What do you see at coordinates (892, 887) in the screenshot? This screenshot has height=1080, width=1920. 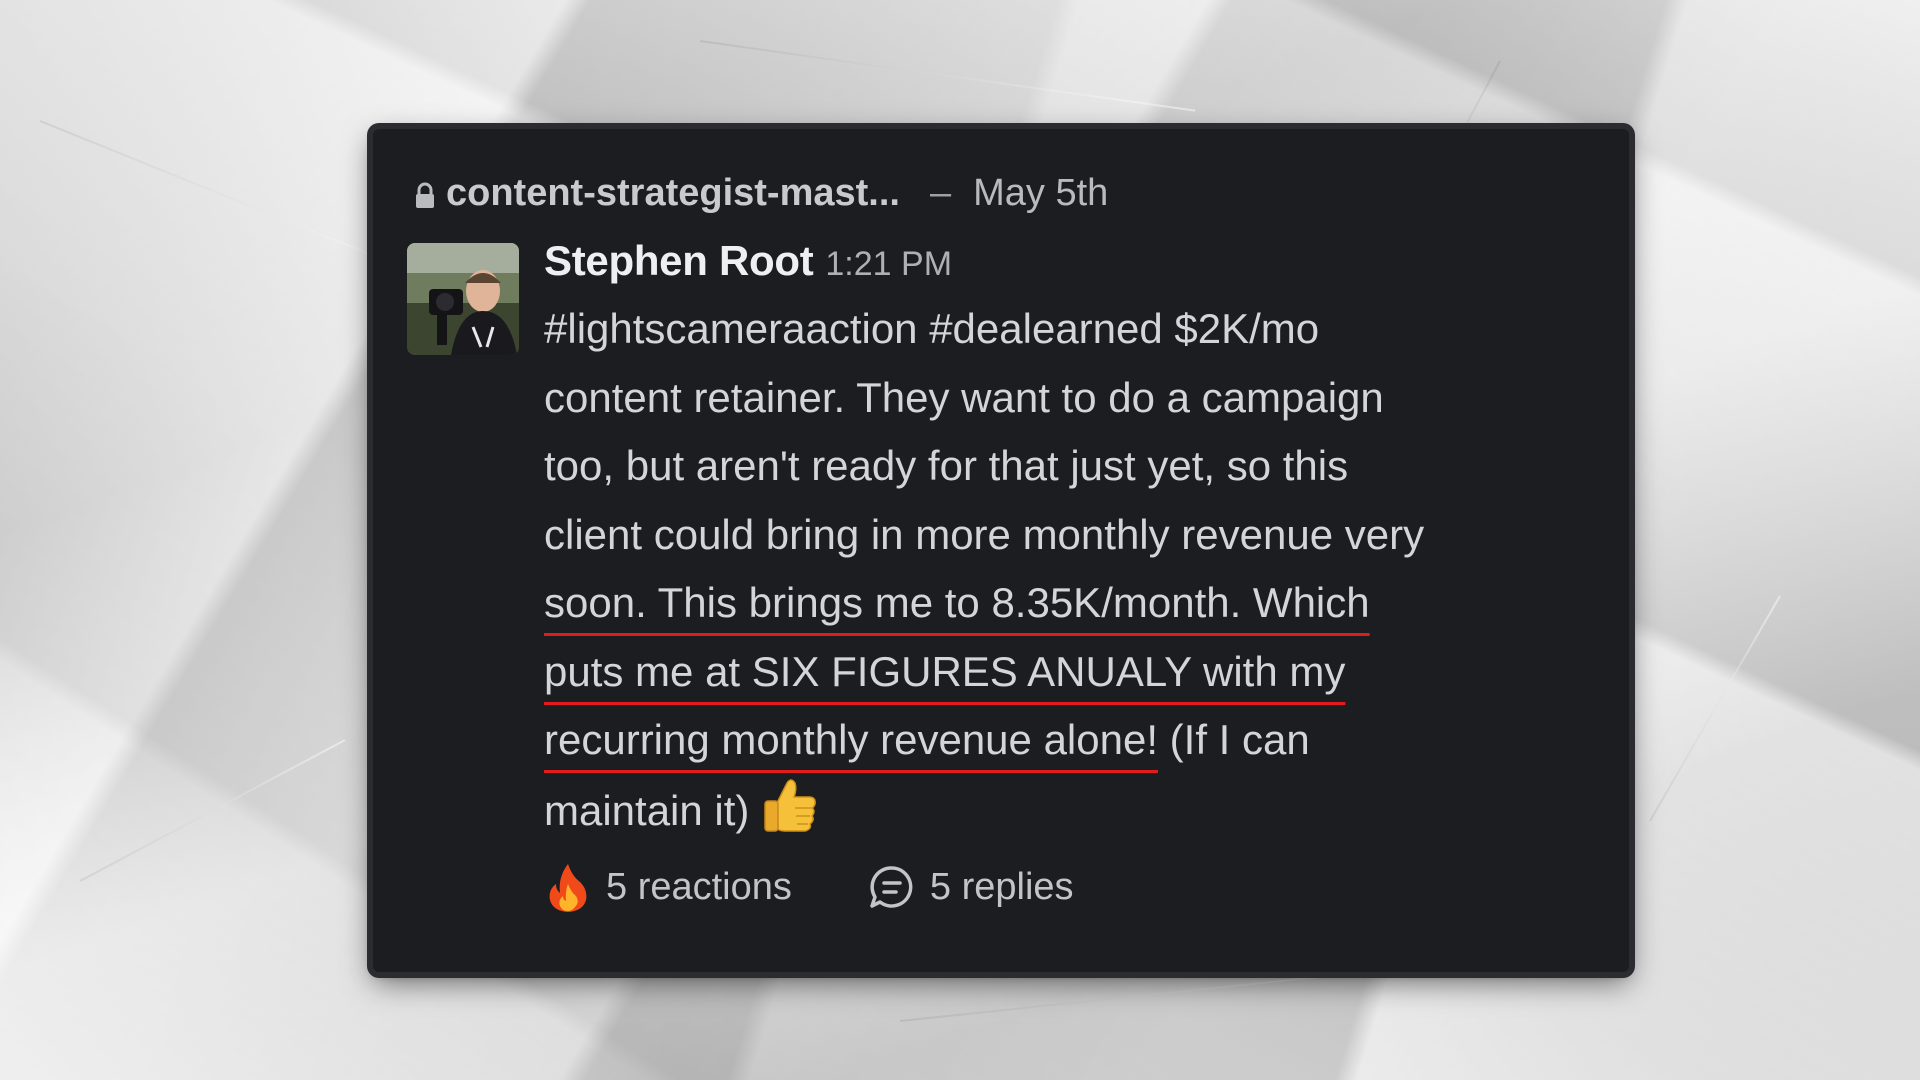 I see `speech-bubble-icon` at bounding box center [892, 887].